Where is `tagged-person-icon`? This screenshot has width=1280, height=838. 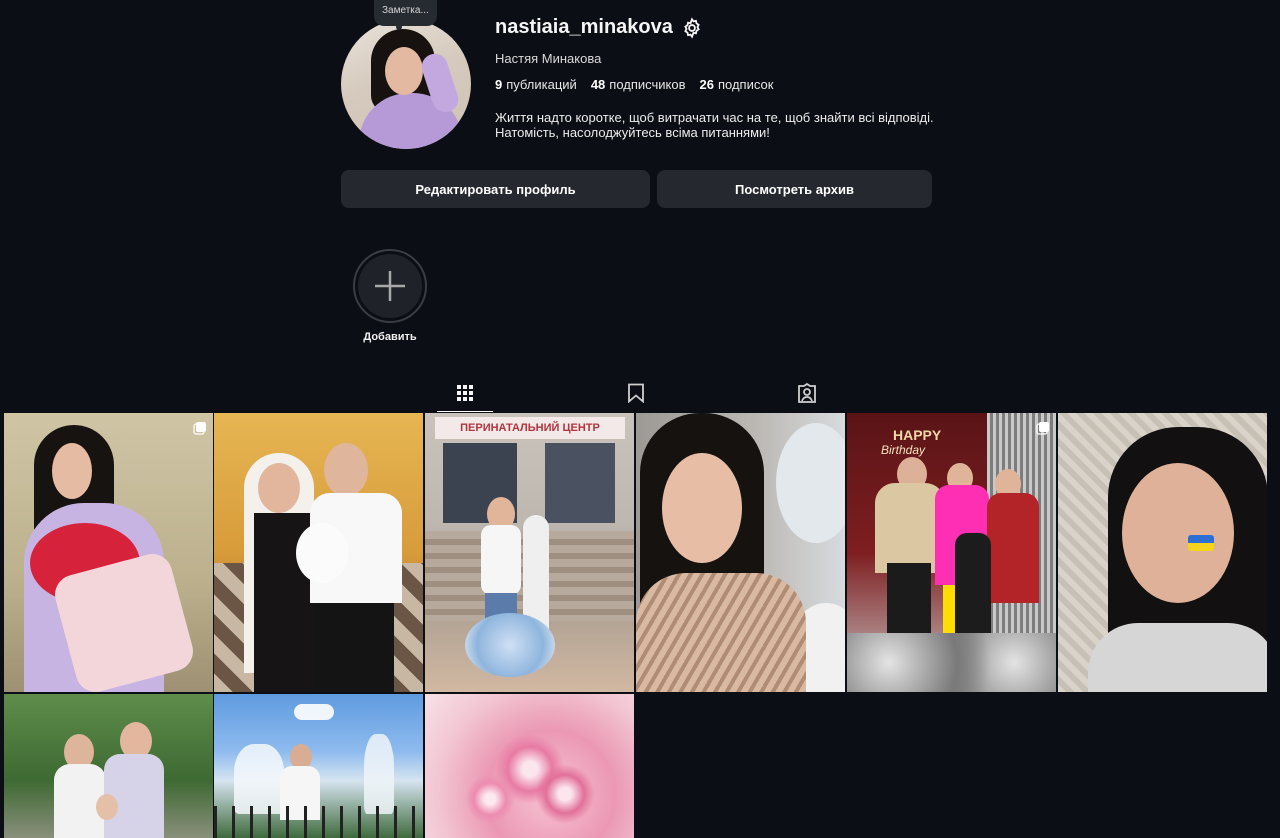
tagged-person-icon is located at coordinates (807, 393).